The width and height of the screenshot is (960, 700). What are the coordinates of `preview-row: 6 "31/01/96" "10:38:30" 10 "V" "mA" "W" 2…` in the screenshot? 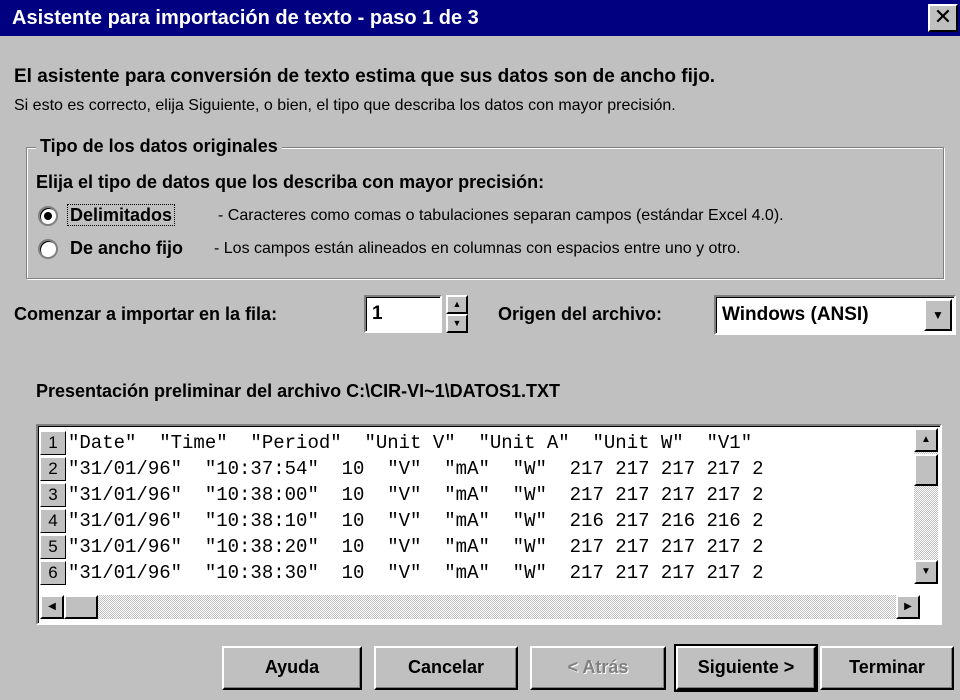 It's located at (479, 573).